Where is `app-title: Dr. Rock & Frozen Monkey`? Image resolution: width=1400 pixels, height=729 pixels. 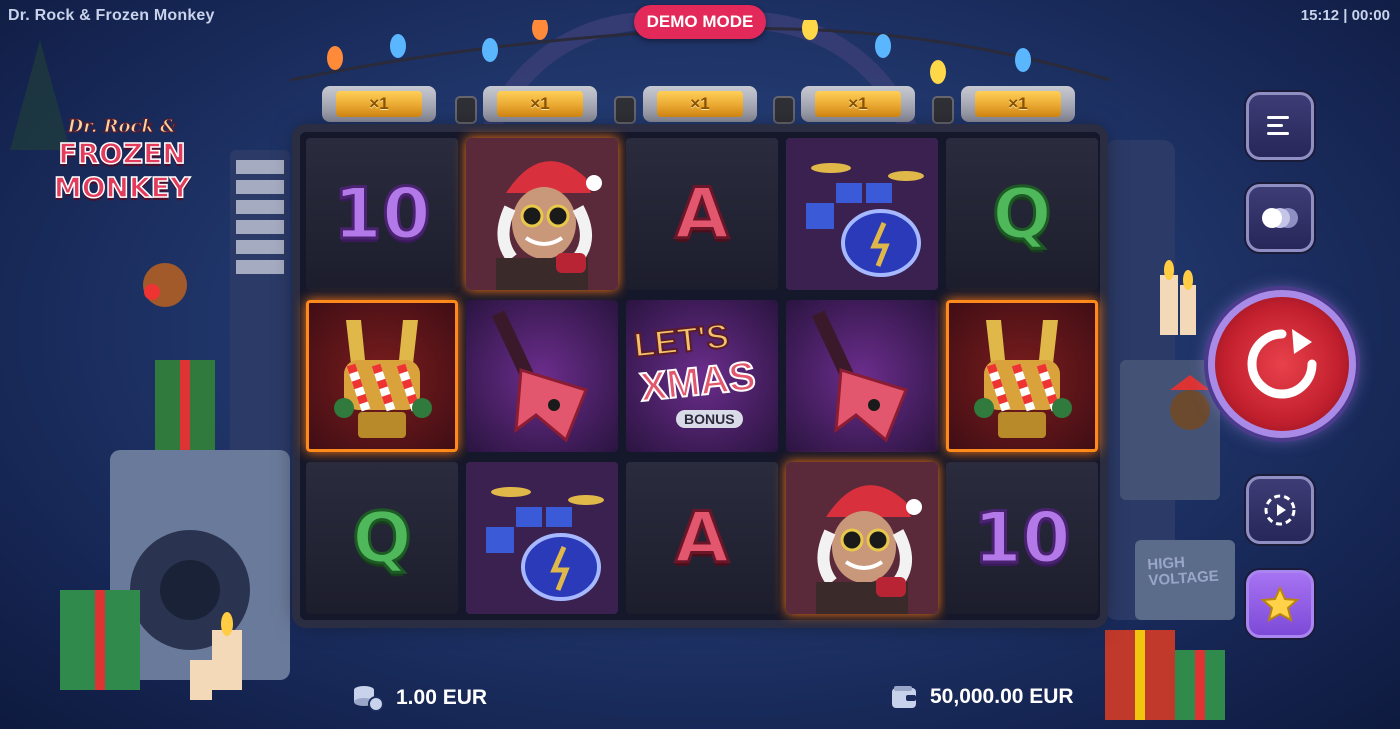
app-title: Dr. Rock & Frozen Monkey is located at coordinates (111, 15).